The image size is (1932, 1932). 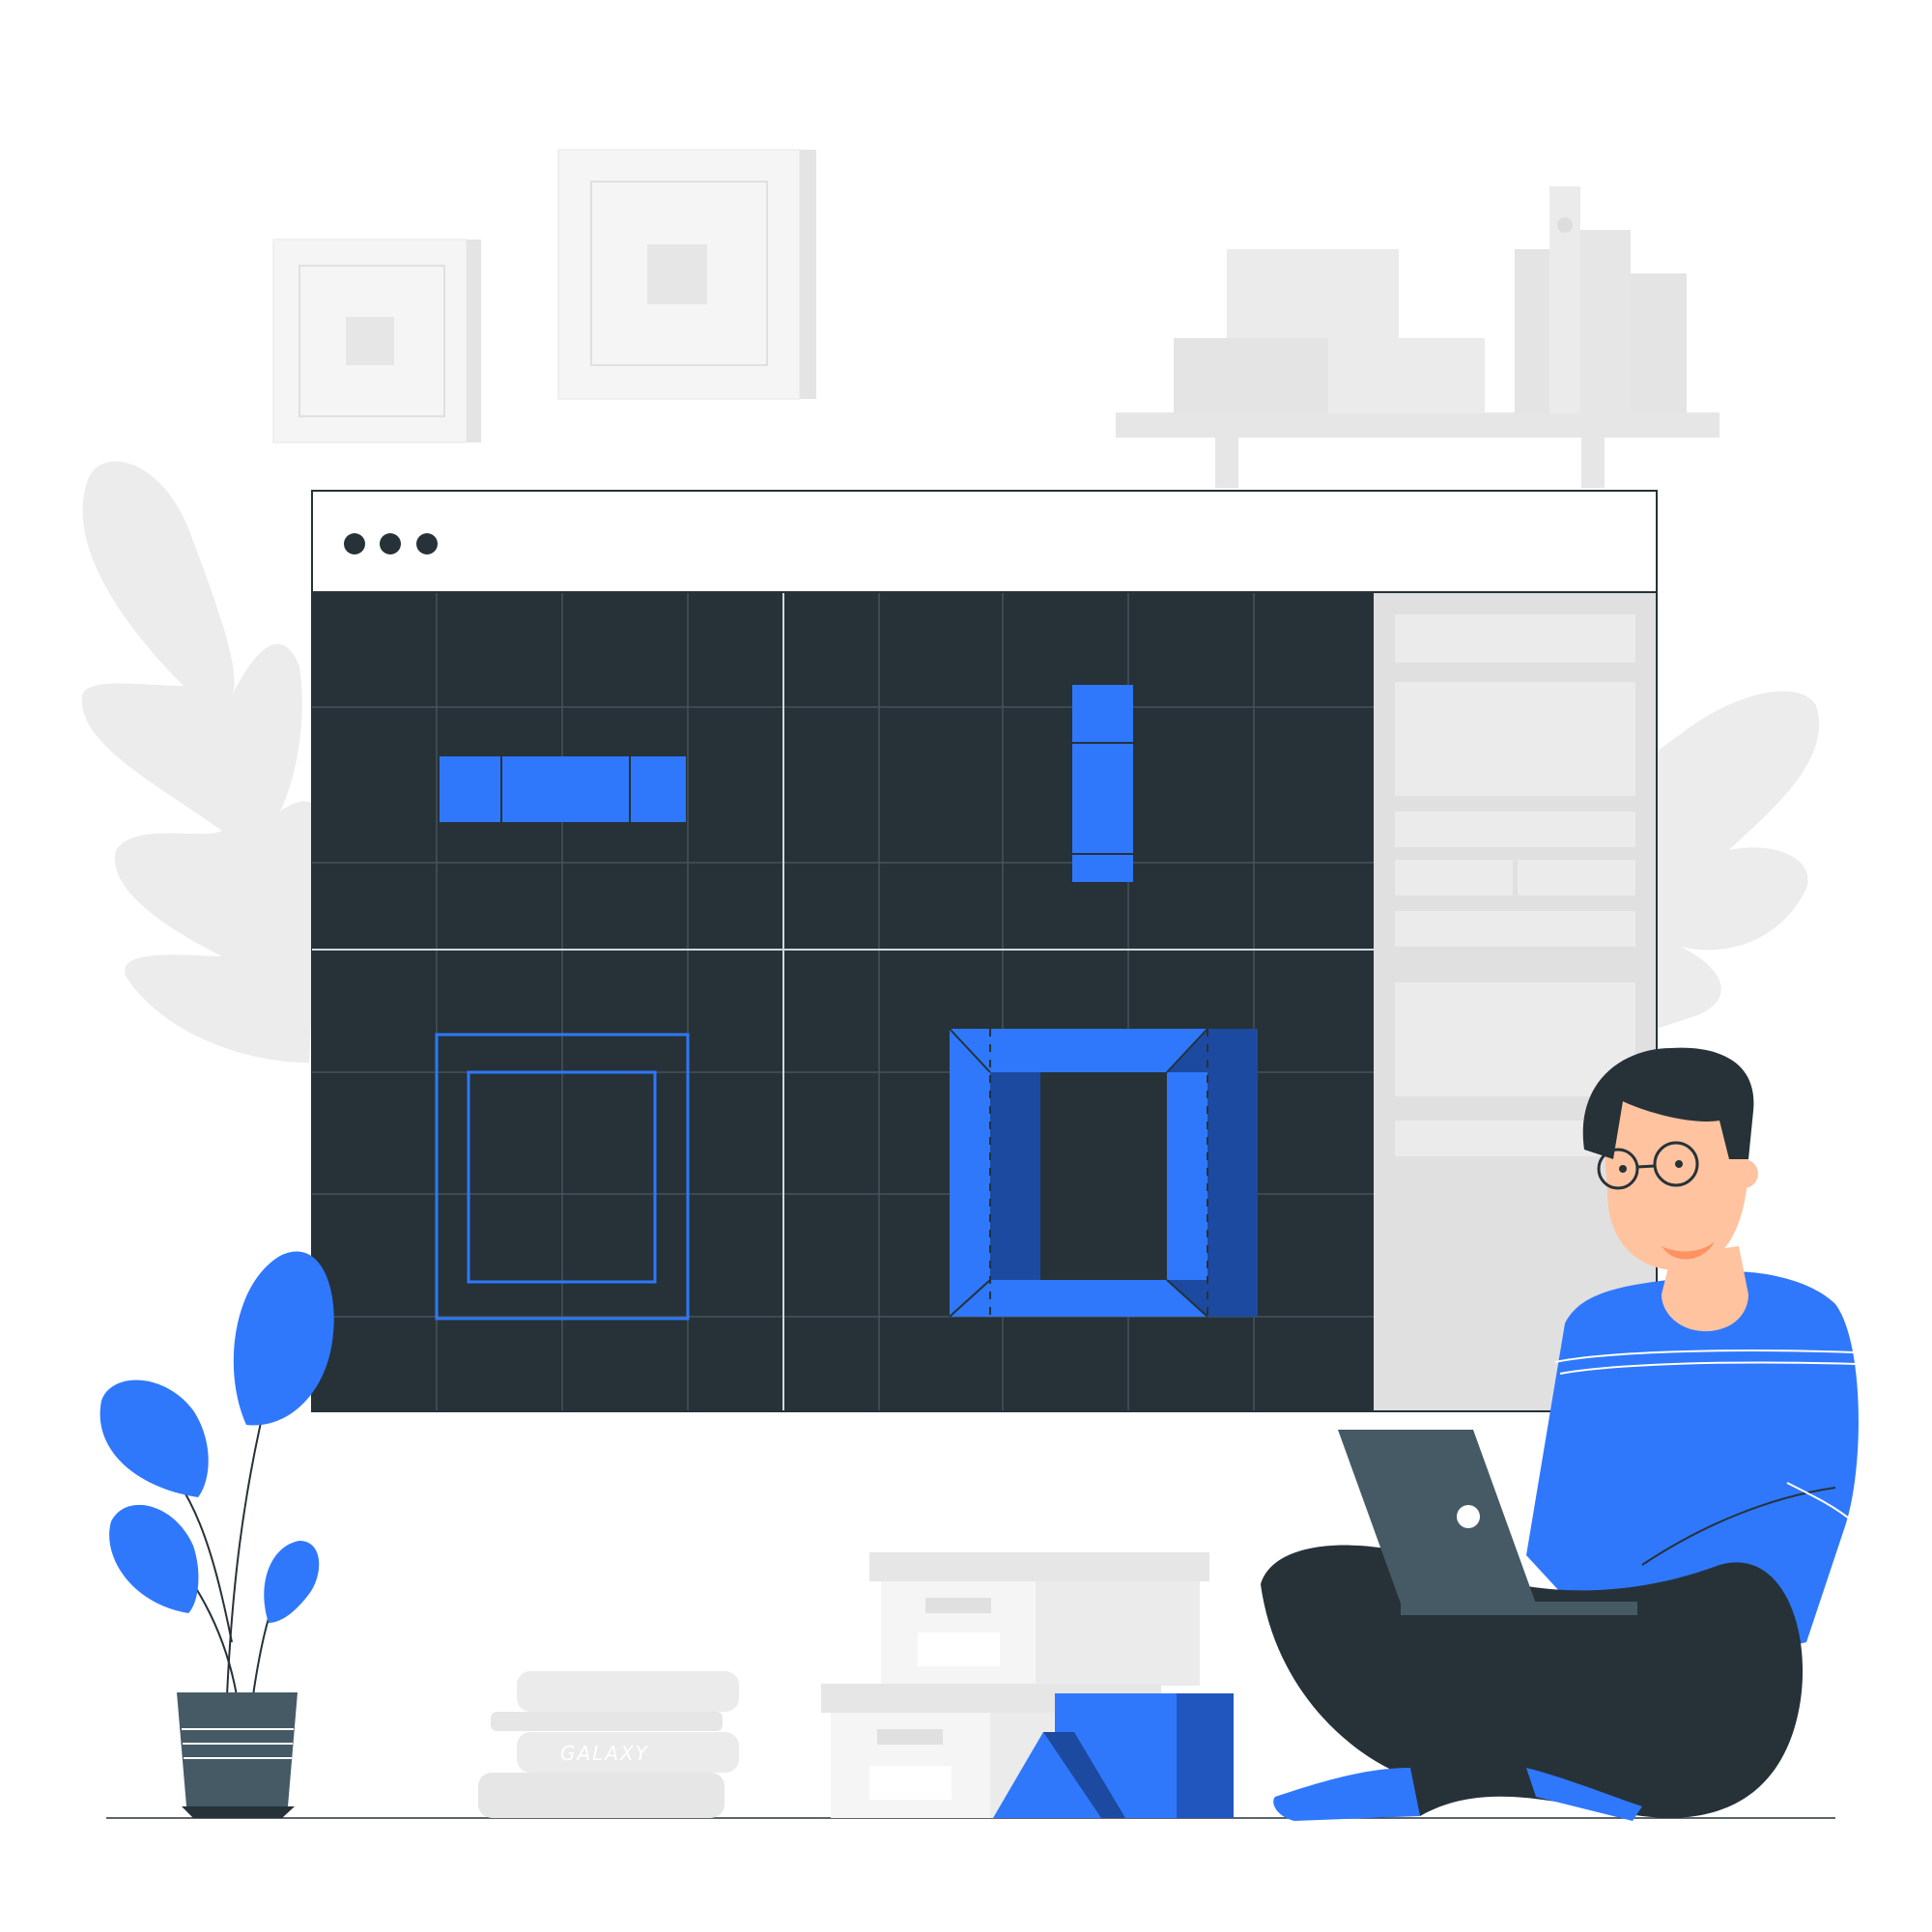 I want to click on vertical-bar-shape, so click(x=1102, y=783).